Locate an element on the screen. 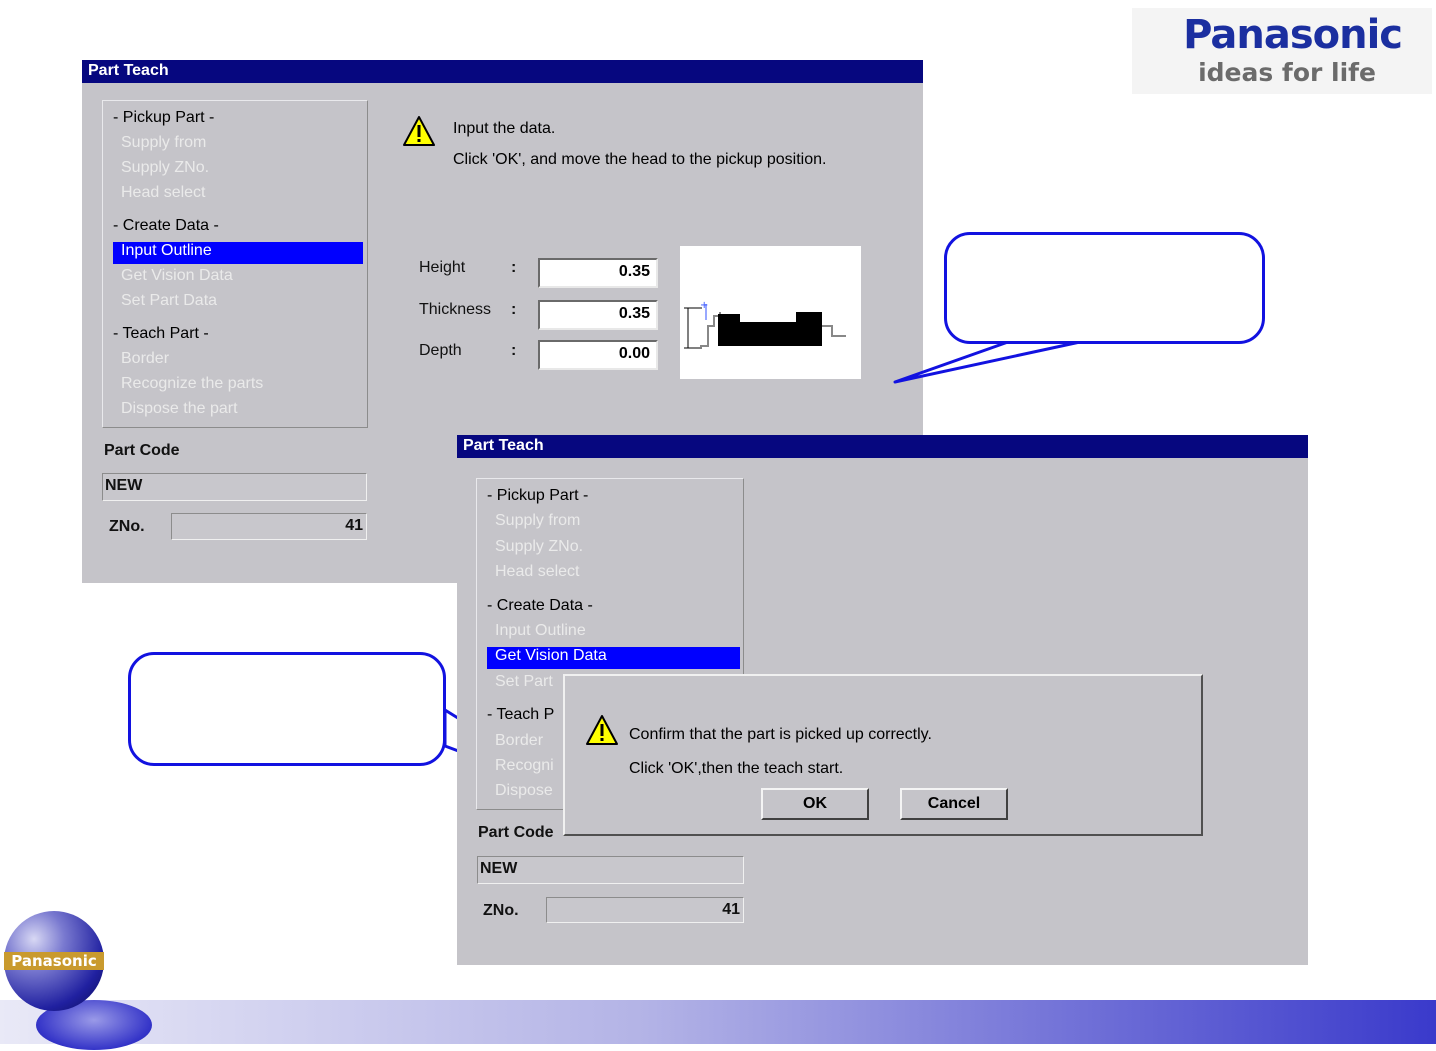  confirm-message-line-2: Click 'OK',then the teach start. is located at coordinates (736, 768).